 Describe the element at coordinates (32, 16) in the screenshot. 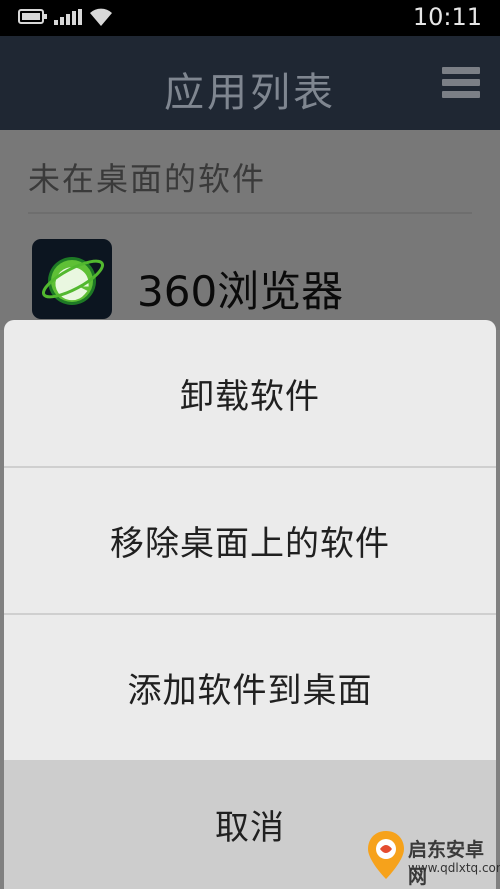

I see `battery-icon` at that location.